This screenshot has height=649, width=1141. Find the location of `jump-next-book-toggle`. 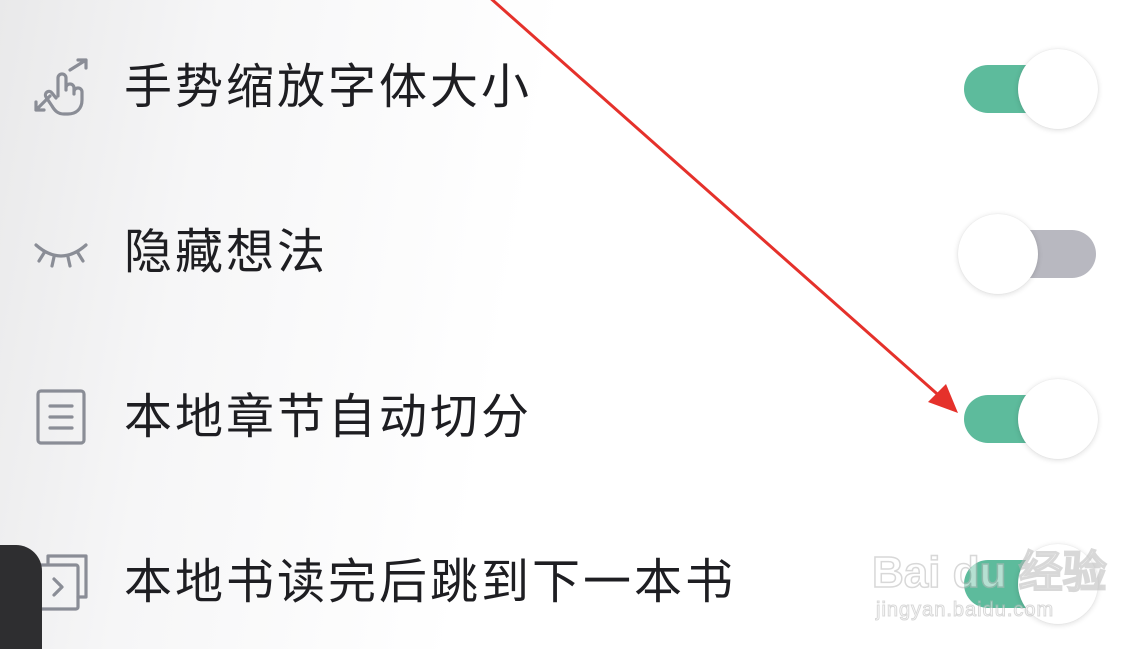

jump-next-book-toggle is located at coordinates (1032, 584).